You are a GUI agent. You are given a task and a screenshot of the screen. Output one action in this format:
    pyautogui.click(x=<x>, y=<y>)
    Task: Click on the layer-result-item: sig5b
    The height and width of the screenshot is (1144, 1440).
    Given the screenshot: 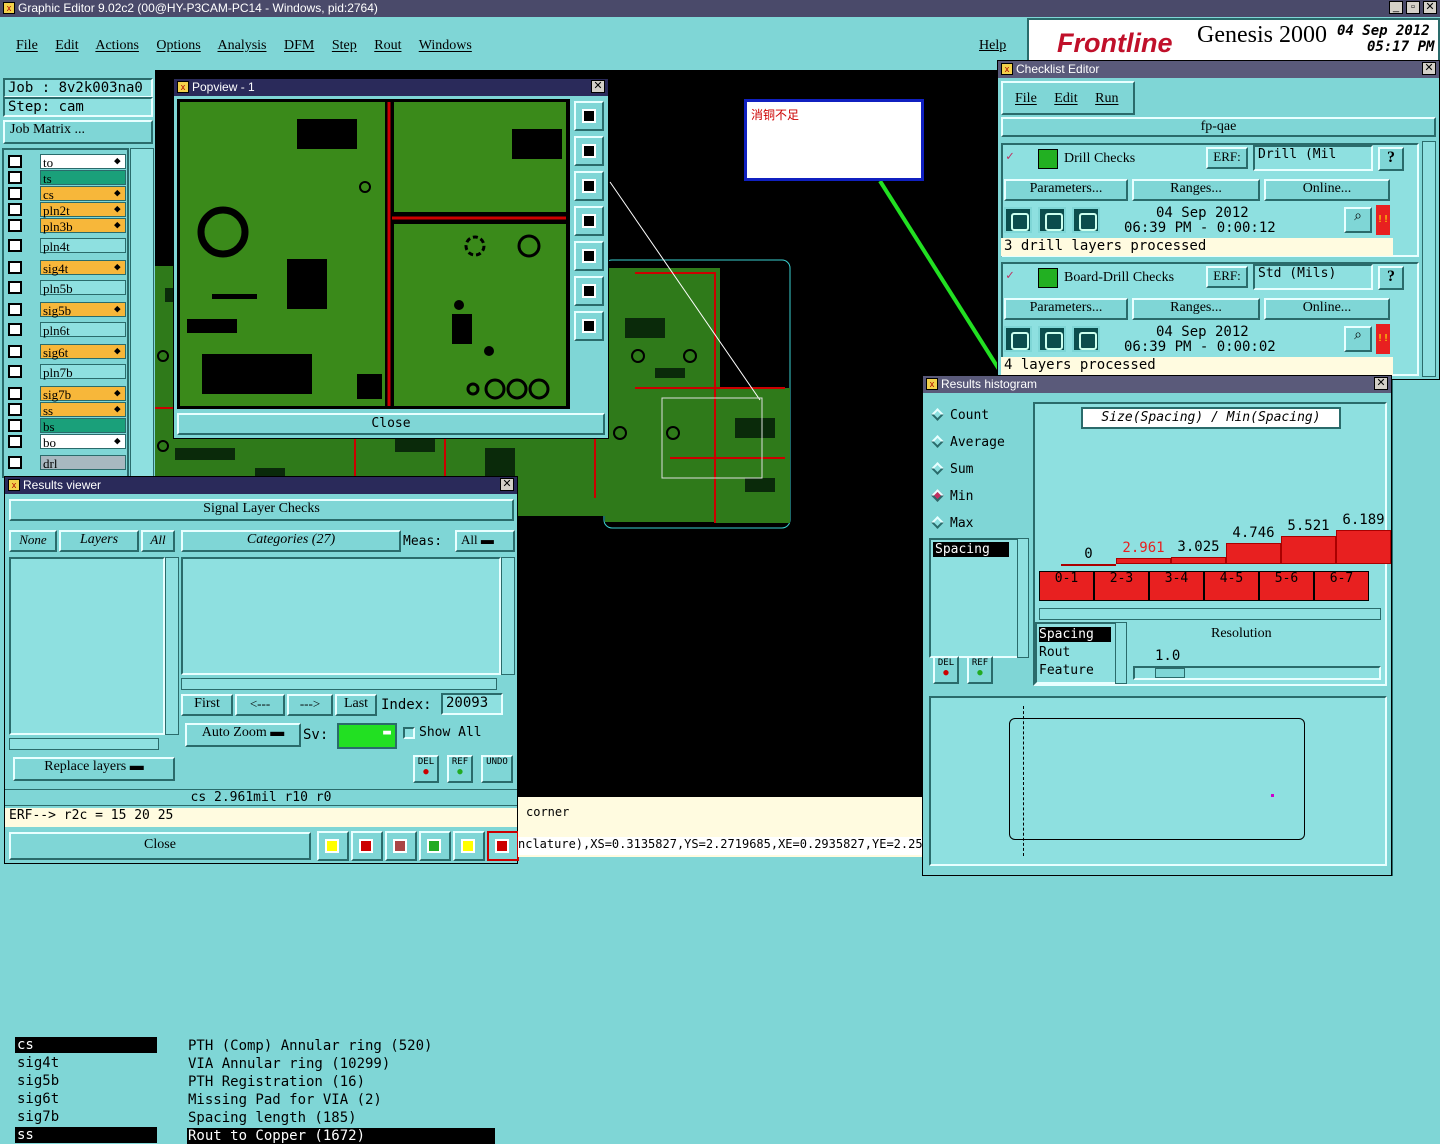 What is the action you would take?
    pyautogui.click(x=86, y=1081)
    